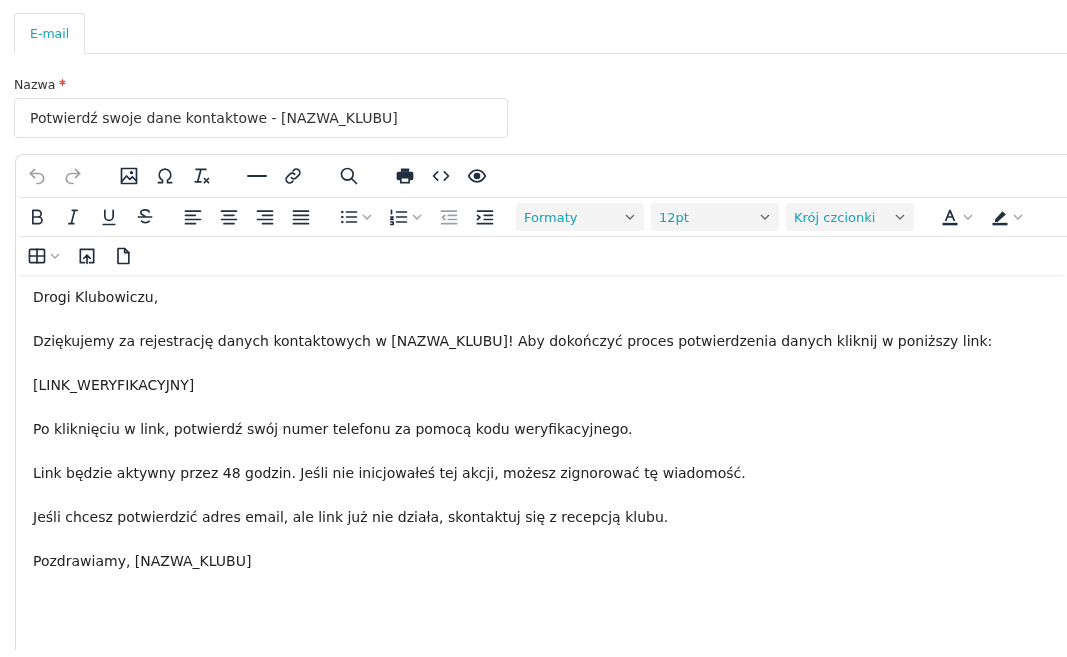 The height and width of the screenshot is (657, 1067). What do you see at coordinates (261, 118) in the screenshot?
I see `name-input-field: Potwierdź swoje dane kontaktowe - [NAZWA_KLUBU]` at bounding box center [261, 118].